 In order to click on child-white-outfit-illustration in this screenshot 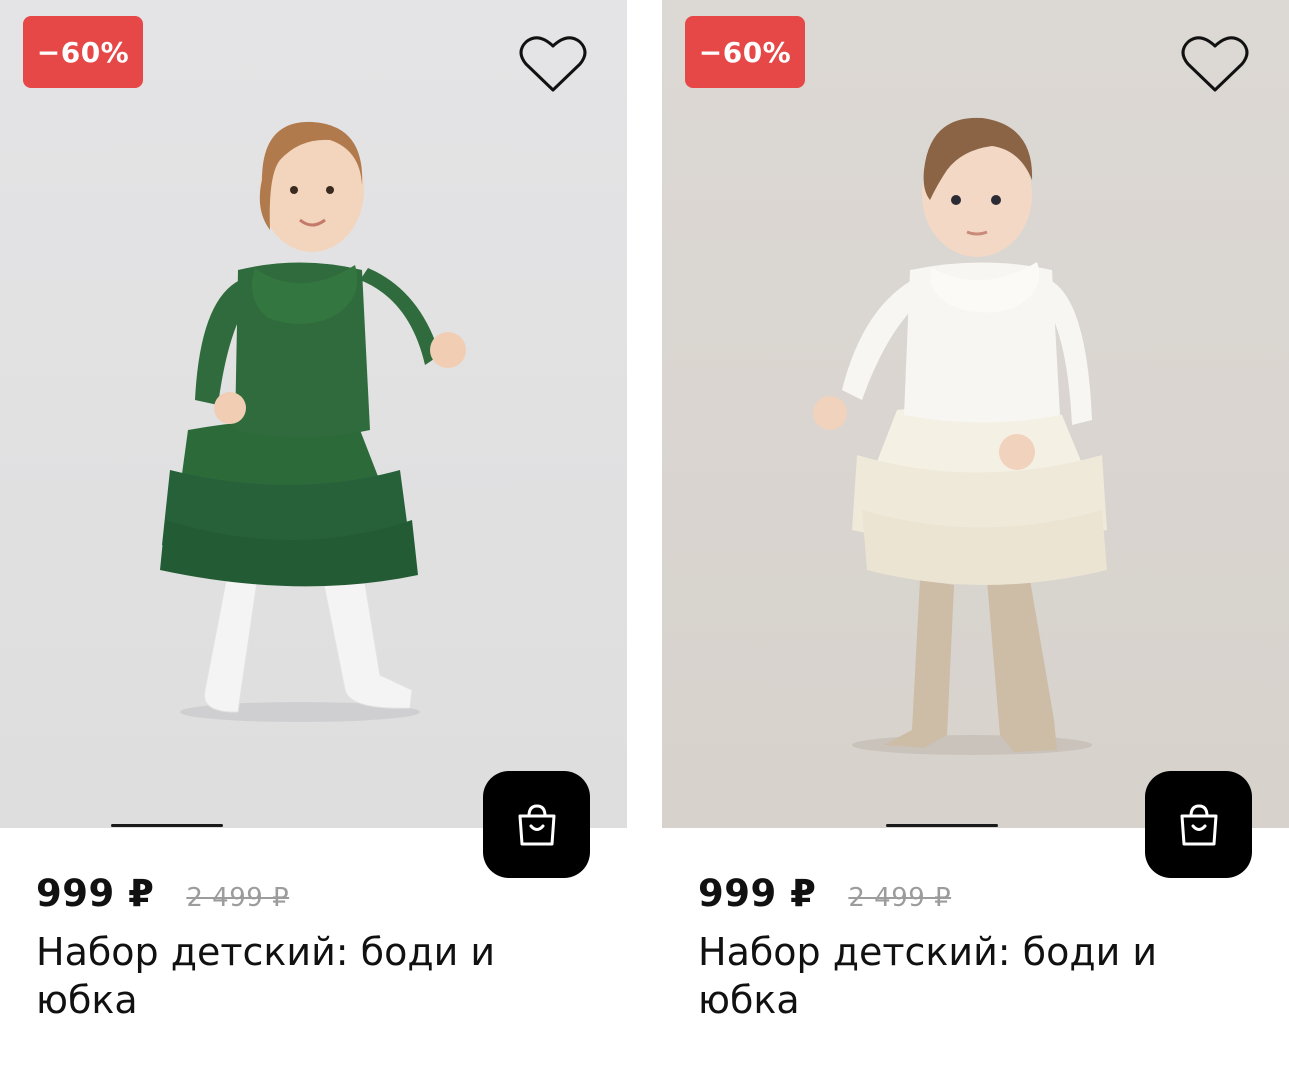, I will do `click(960, 436)`.